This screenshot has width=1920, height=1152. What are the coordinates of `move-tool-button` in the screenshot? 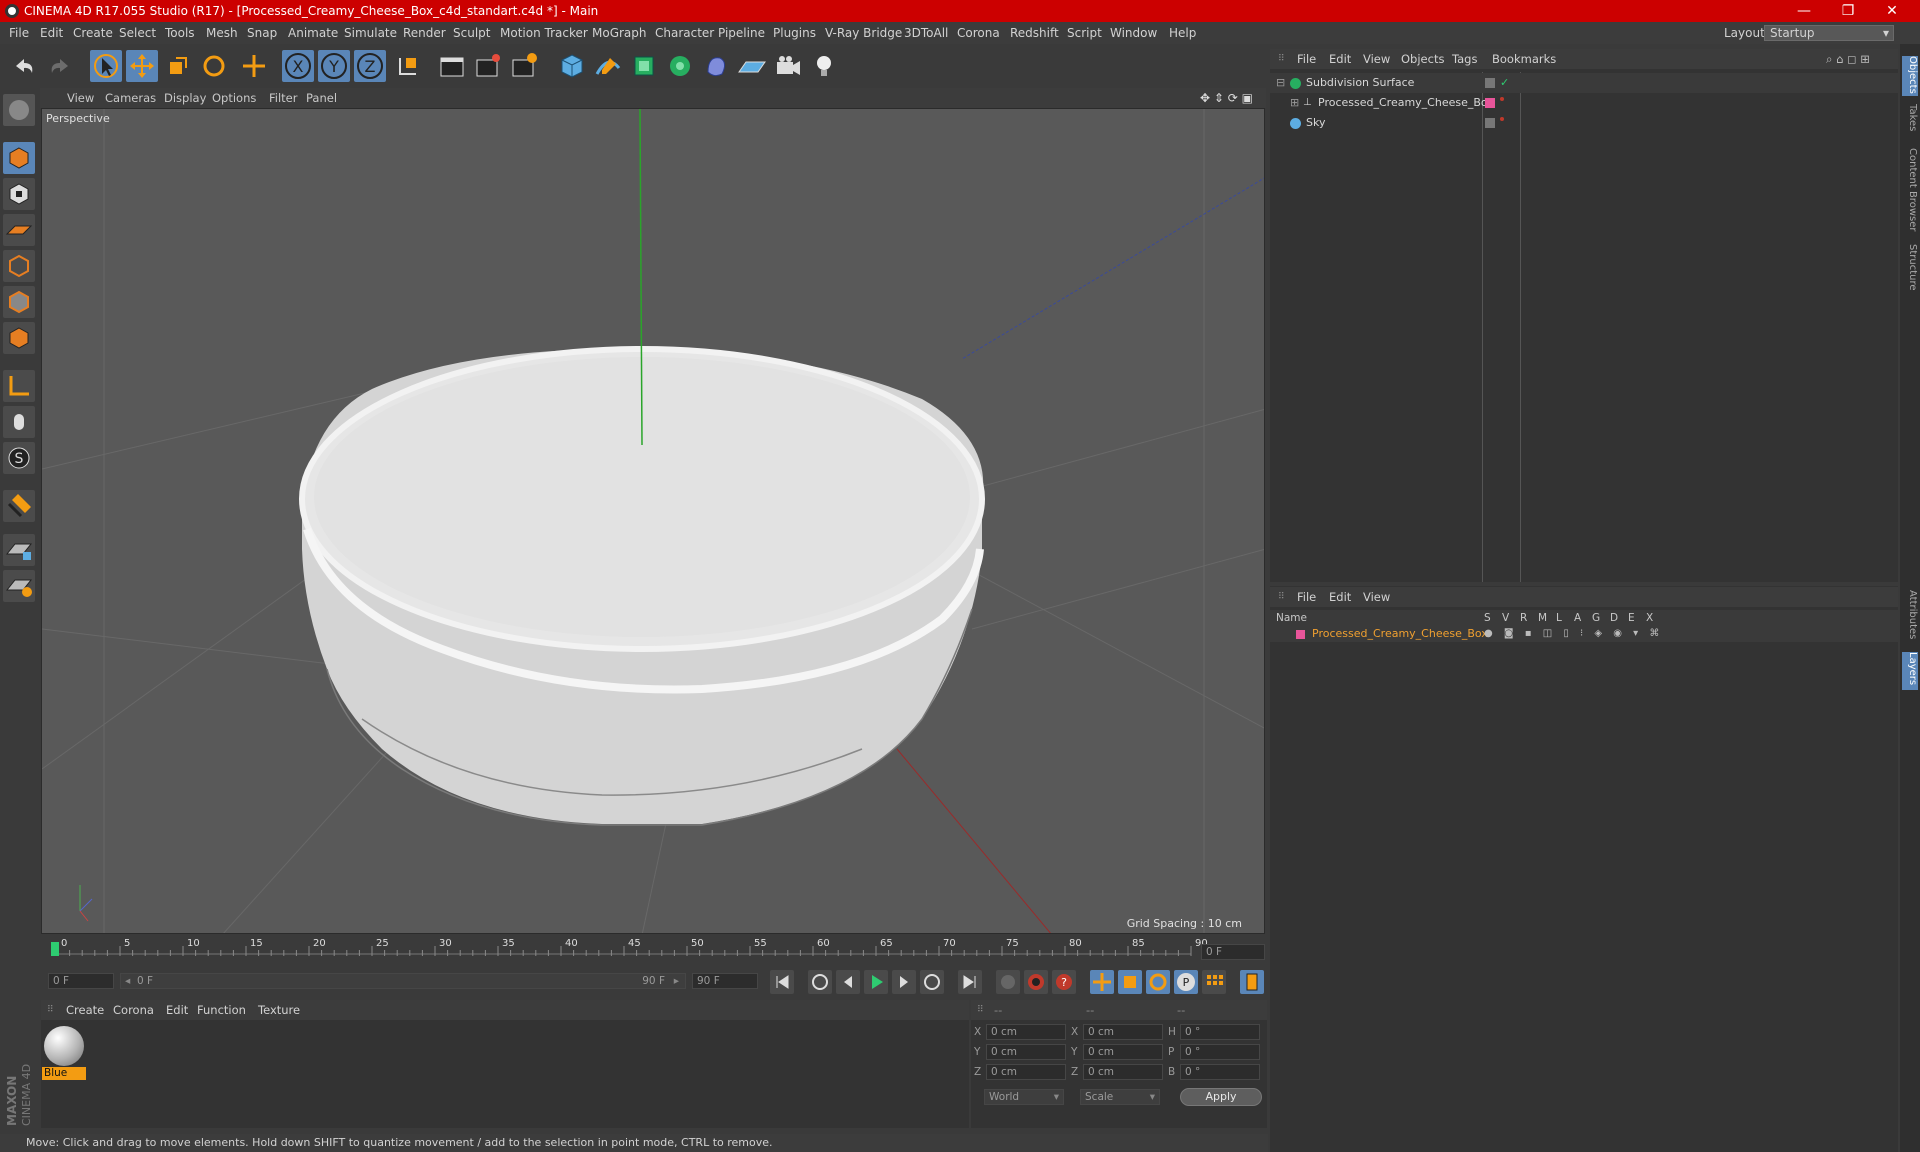 It's located at (142, 66).